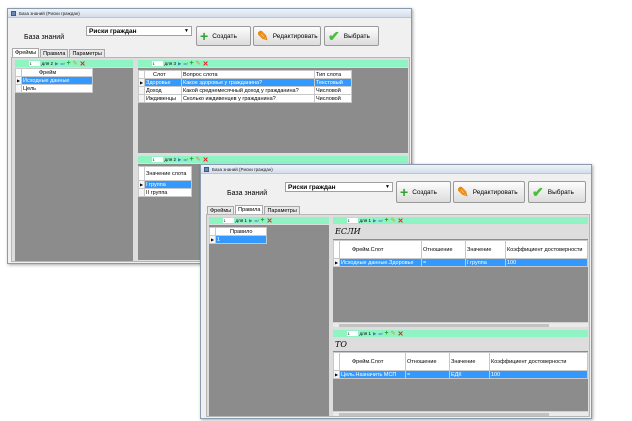 This screenshot has width=632, height=421. What do you see at coordinates (273, 63) in the screenshot?
I see `slots-navigator: ⏮ ◀ 1 для 3 ▶ ⏭ + ✎ ✕` at bounding box center [273, 63].